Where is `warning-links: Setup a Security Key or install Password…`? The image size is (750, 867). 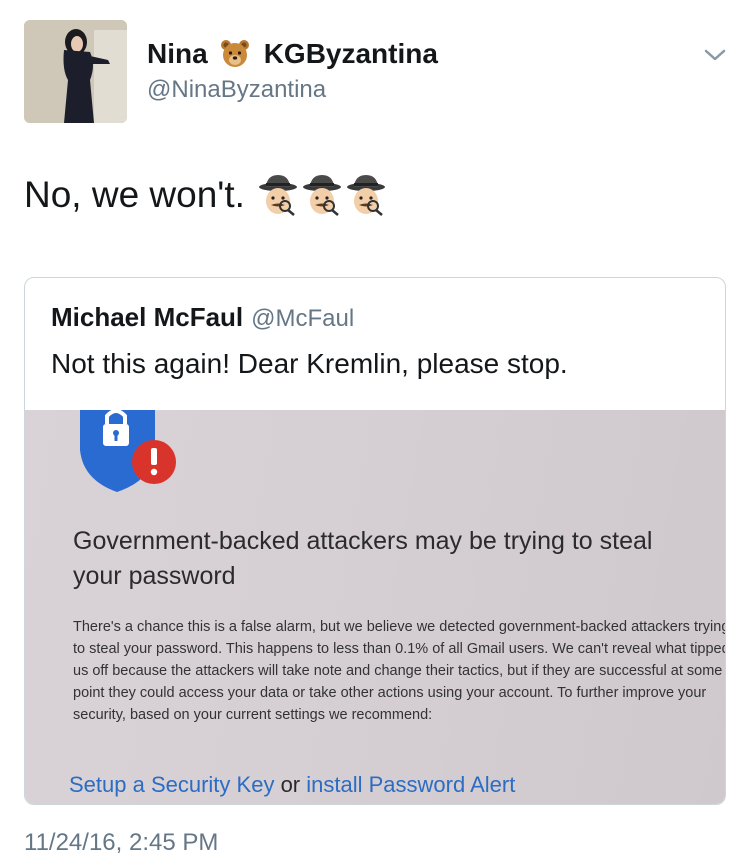 warning-links: Setup a Security Key or install Password… is located at coordinates (292, 785).